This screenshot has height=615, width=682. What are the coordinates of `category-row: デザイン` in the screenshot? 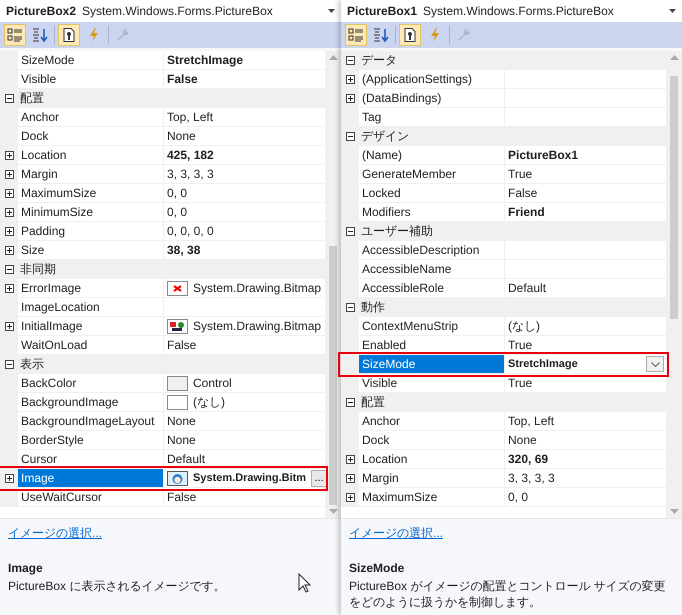 It's located at (503, 136).